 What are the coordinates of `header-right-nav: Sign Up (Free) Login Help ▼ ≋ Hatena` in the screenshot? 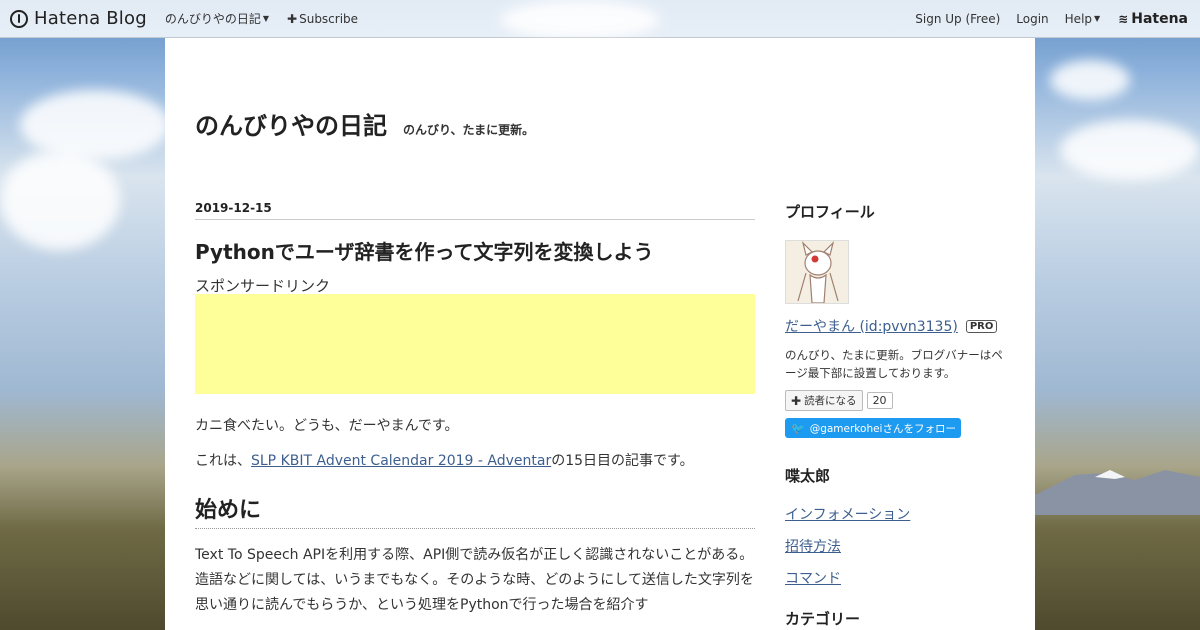 It's located at (1049, 19).